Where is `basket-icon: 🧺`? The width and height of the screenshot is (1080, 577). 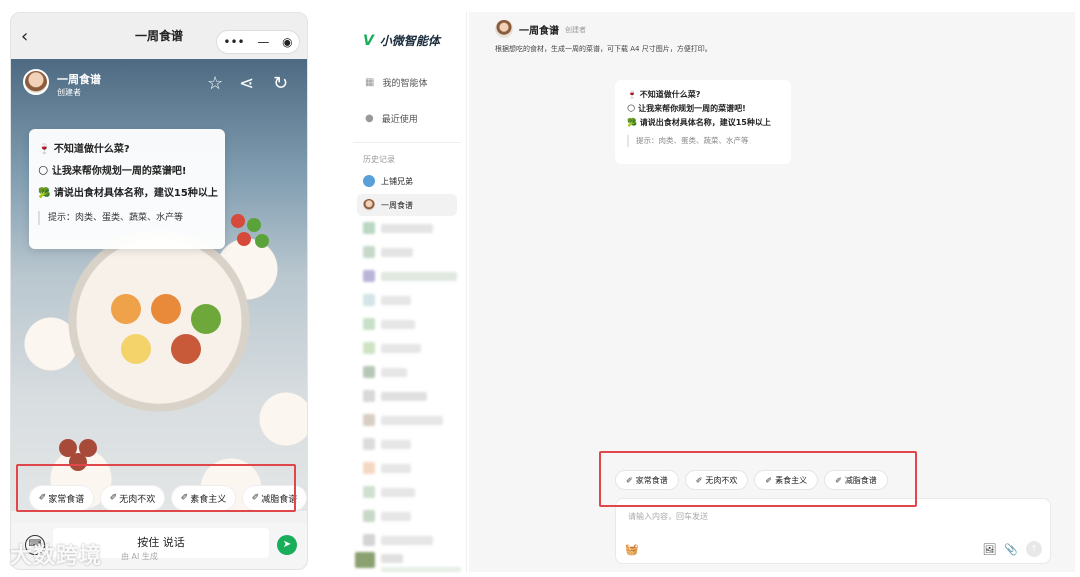 basket-icon: 🧺 is located at coordinates (632, 549).